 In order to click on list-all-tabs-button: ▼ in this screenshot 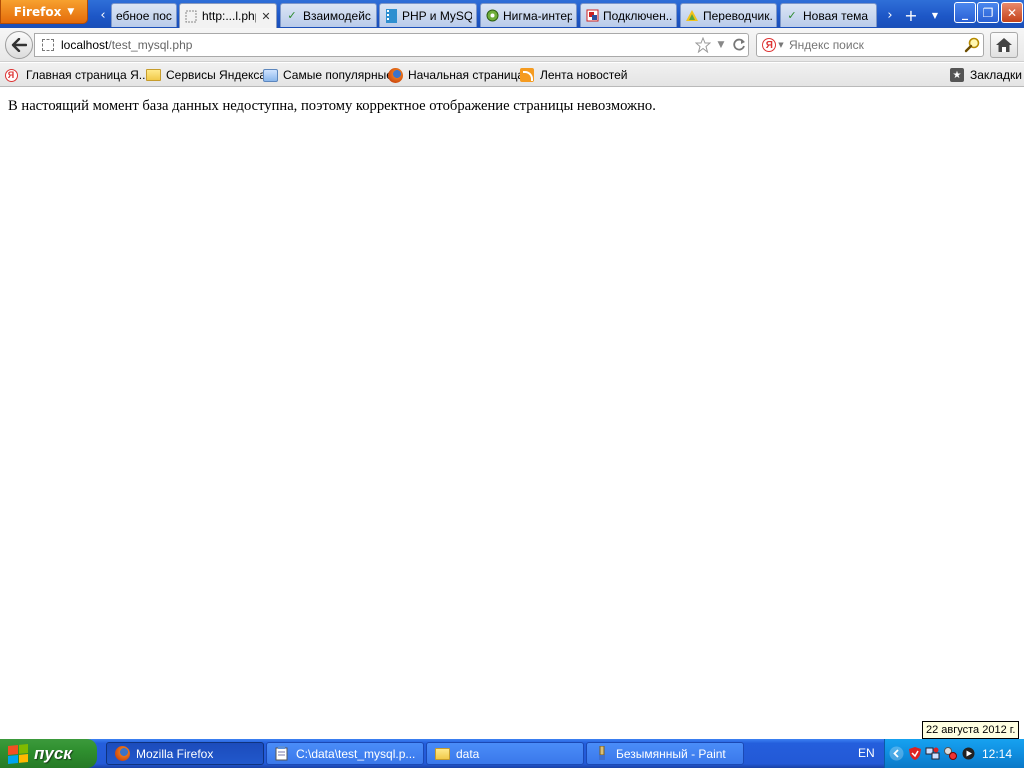, I will do `click(935, 15)`.